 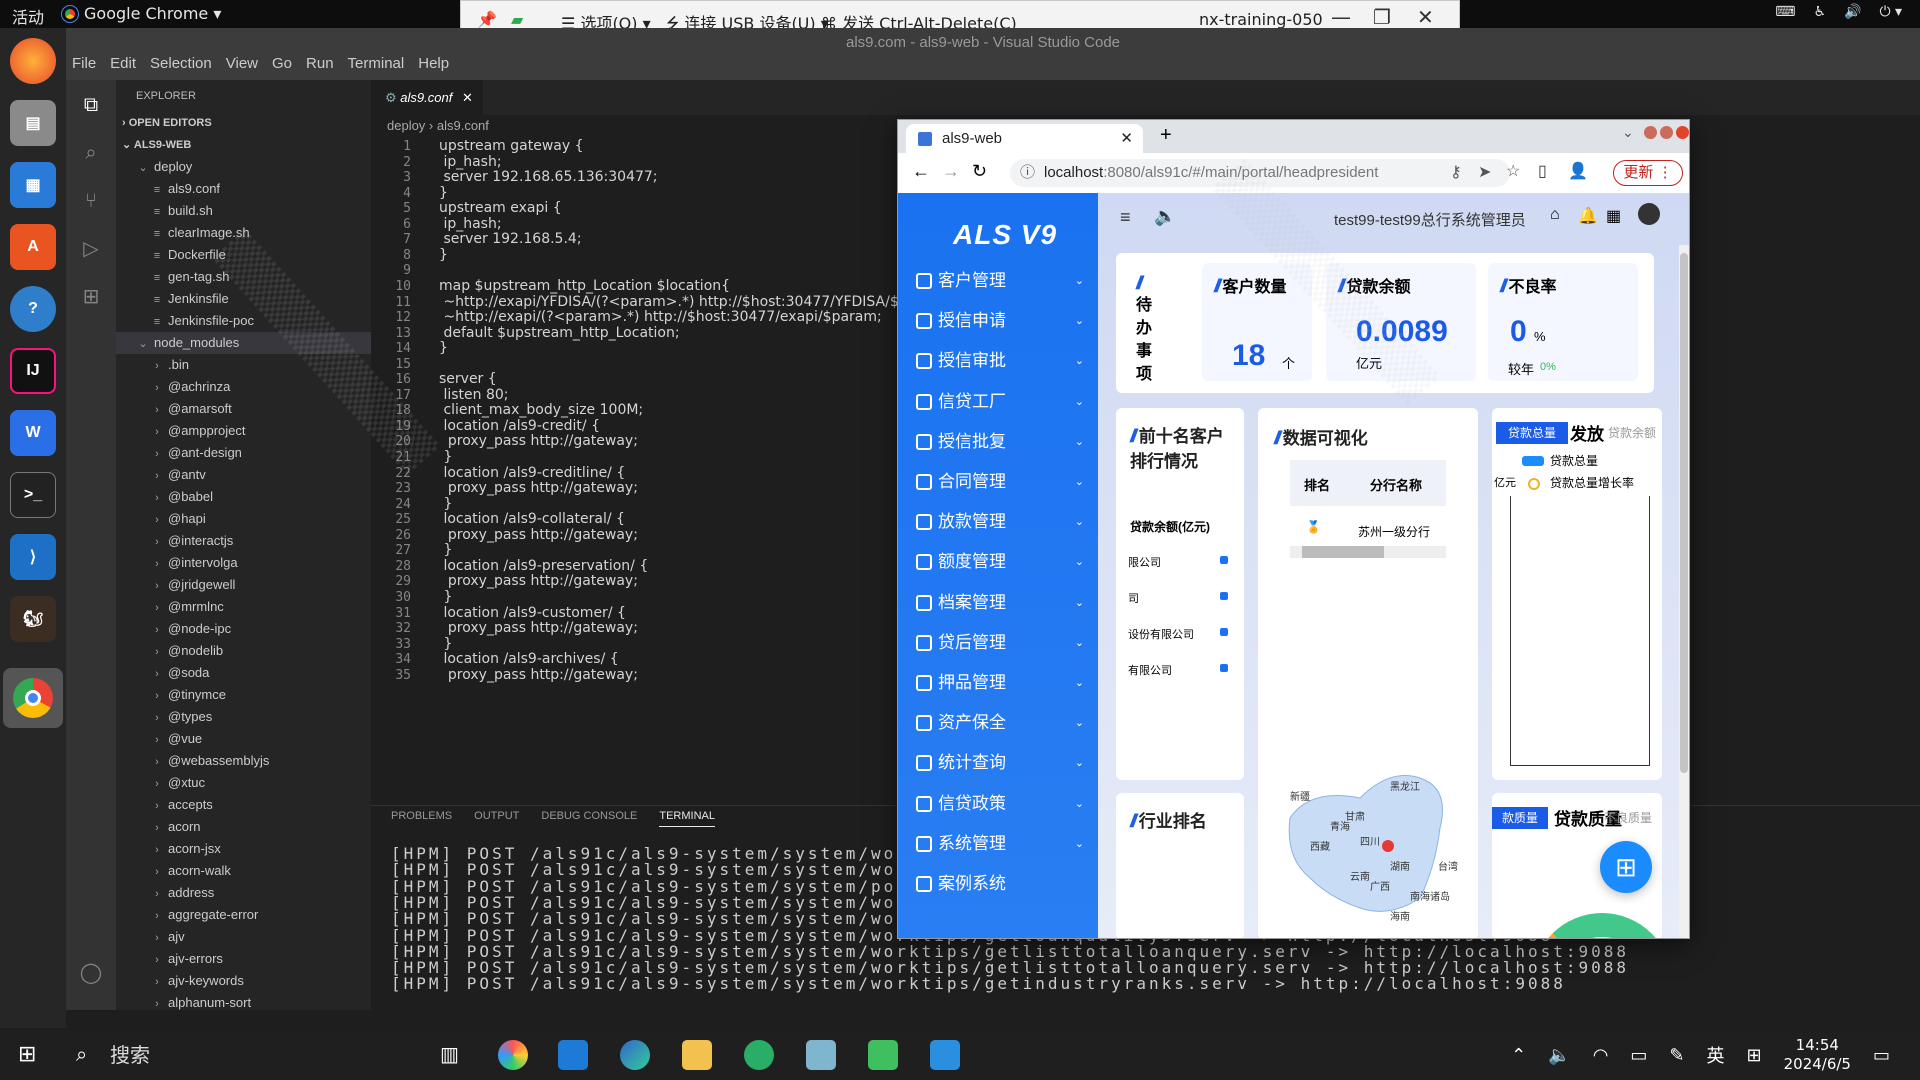 What do you see at coordinates (883, 1055) in the screenshot?
I see `remote-app-icon` at bounding box center [883, 1055].